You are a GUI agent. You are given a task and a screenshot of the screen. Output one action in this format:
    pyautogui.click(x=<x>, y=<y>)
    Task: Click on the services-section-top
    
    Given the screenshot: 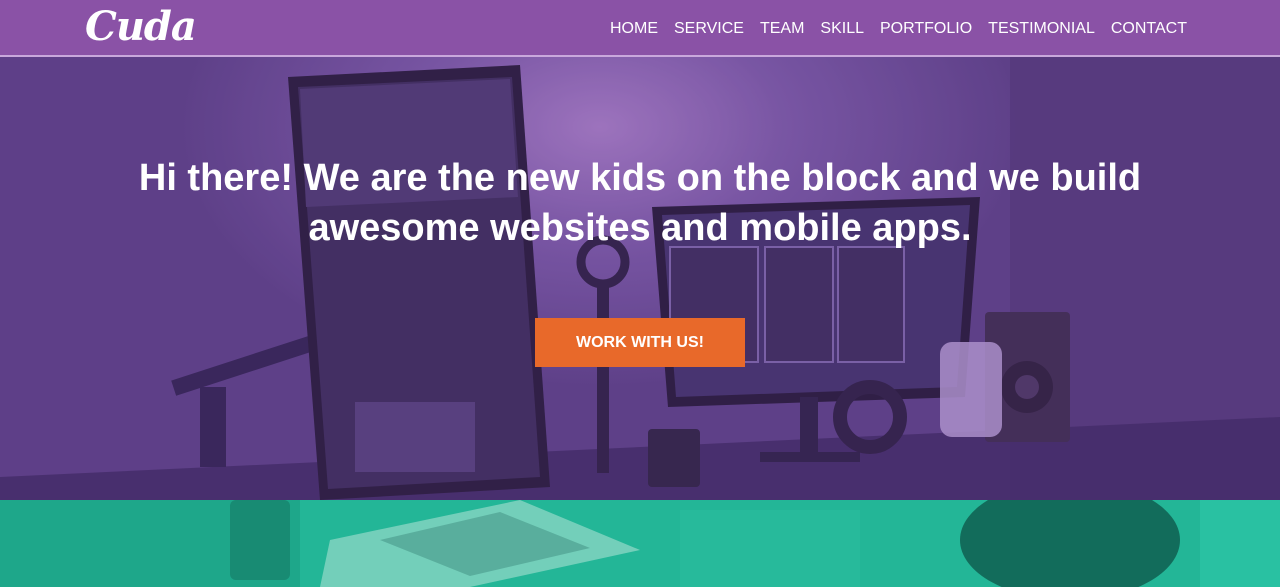 What is the action you would take?
    pyautogui.click(x=640, y=543)
    